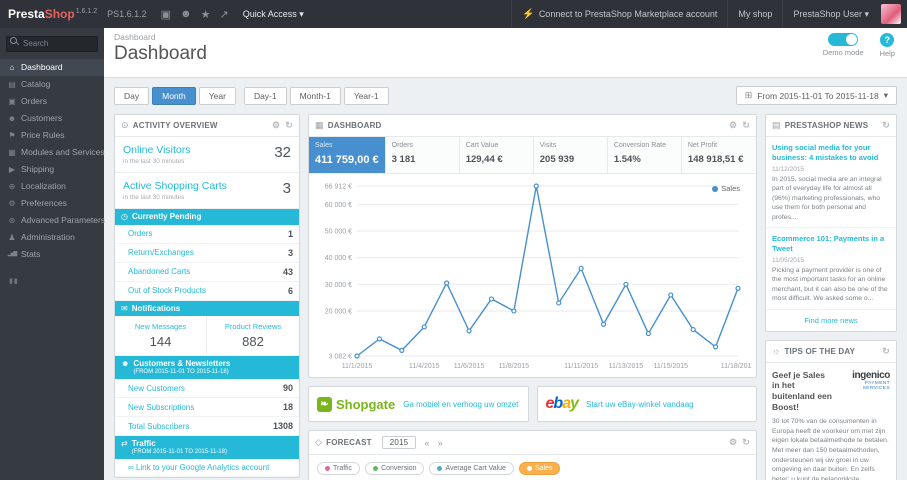 This screenshot has width=907, height=480. I want to click on new-messages-cell: New Messages 144, so click(161, 336).